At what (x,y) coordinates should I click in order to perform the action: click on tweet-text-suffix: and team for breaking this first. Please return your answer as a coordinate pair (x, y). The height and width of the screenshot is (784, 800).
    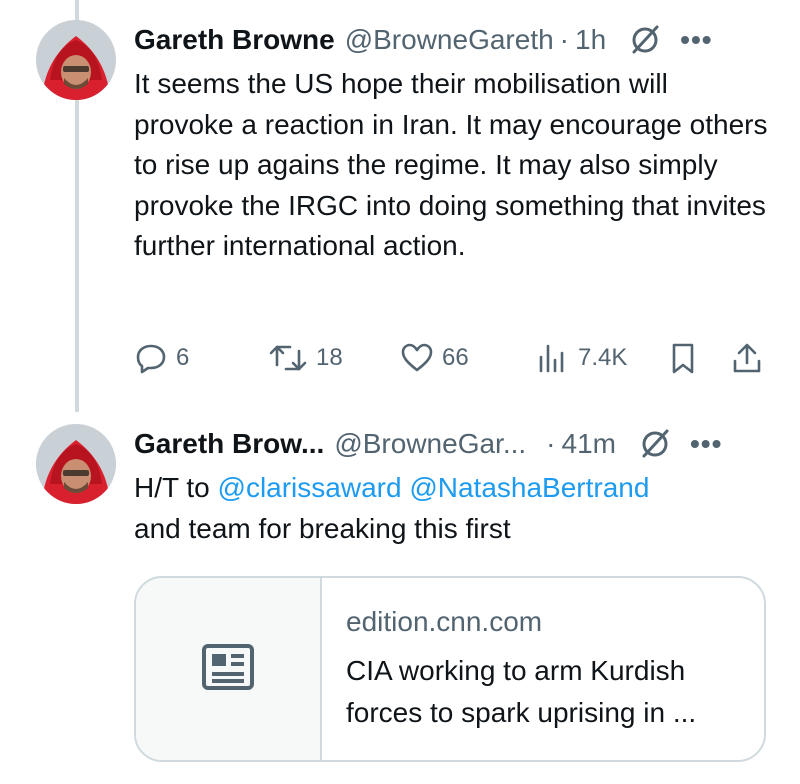
    Looking at the image, I should click on (322, 528).